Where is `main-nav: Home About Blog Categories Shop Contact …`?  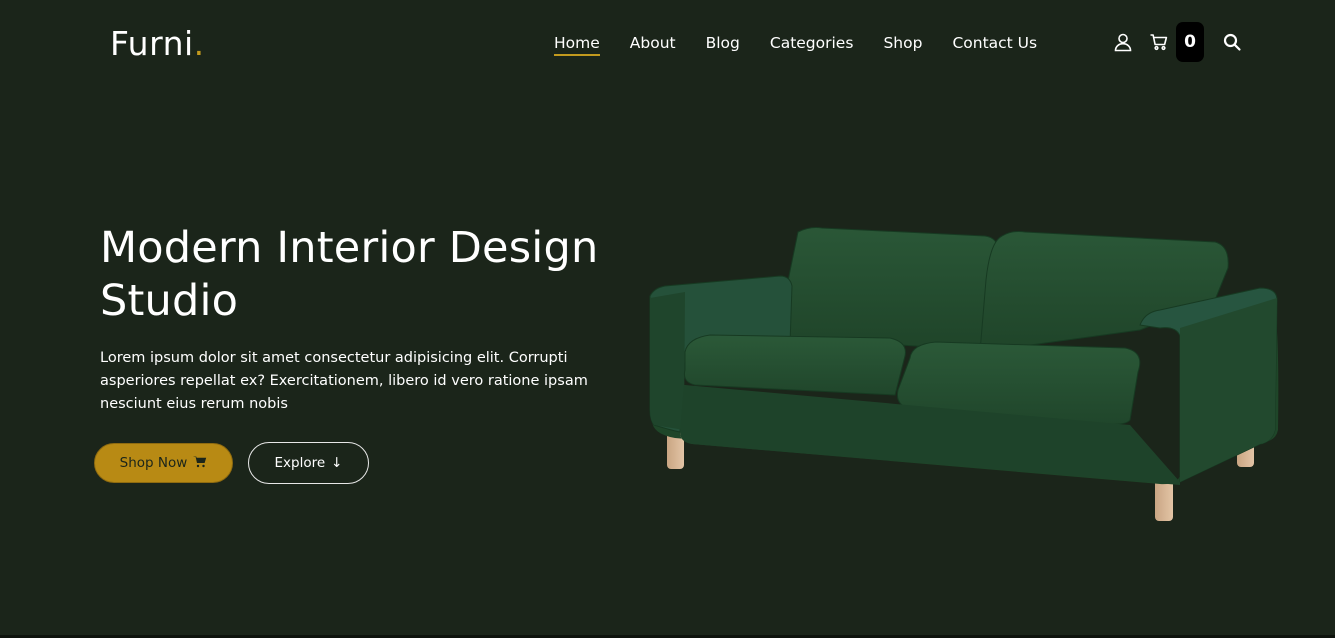 main-nav: Home About Blog Categories Shop Contact … is located at coordinates (795, 45).